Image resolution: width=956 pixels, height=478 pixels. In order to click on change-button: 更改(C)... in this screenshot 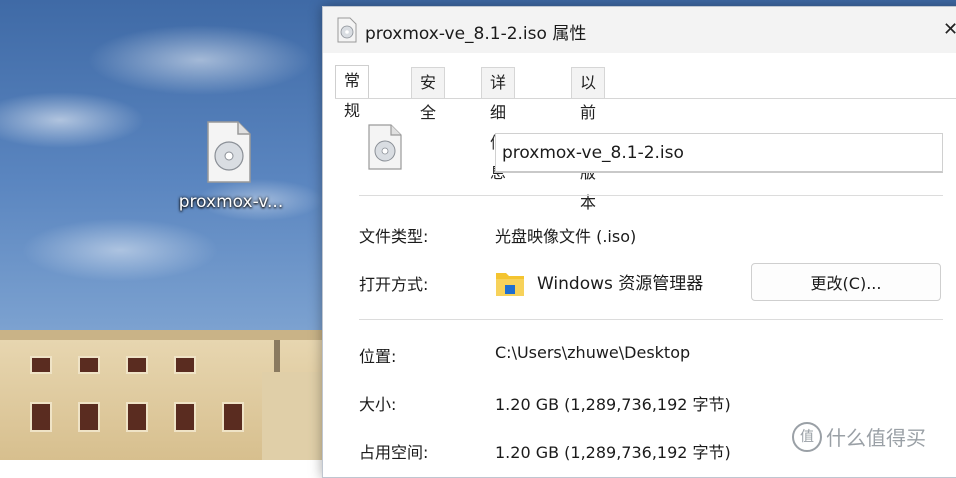, I will do `click(846, 282)`.